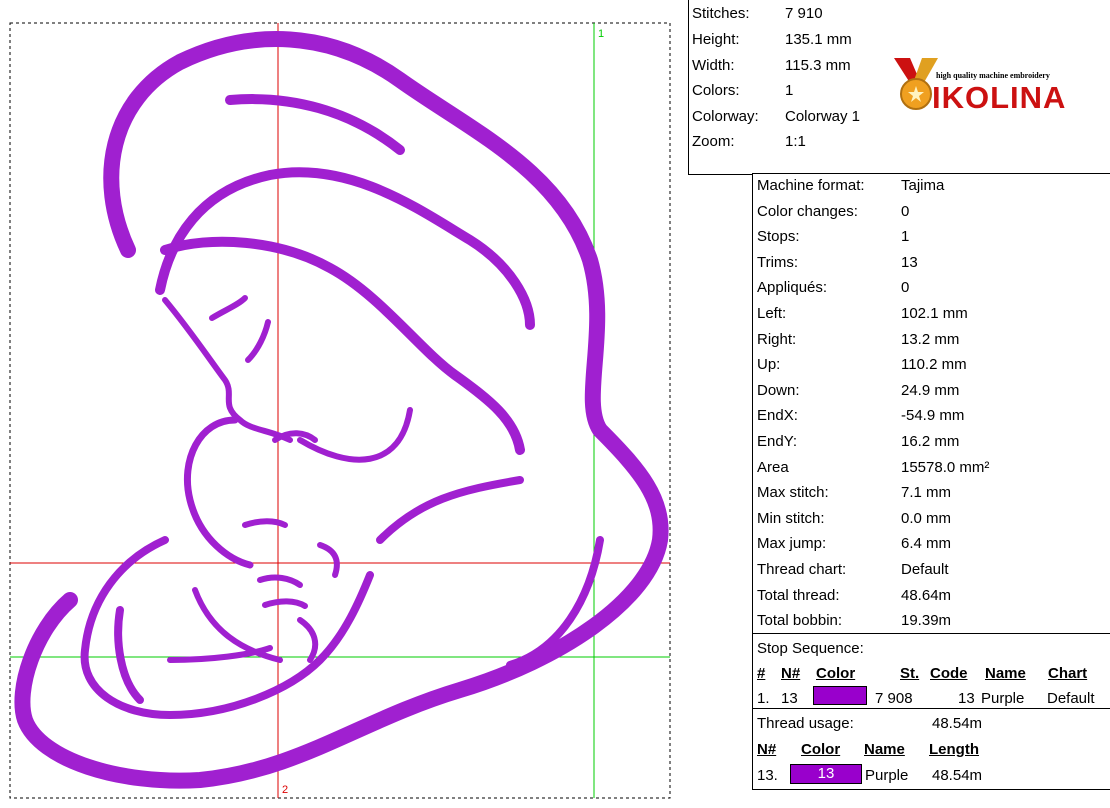  I want to click on baby-hair-stroke, so click(295, 436).